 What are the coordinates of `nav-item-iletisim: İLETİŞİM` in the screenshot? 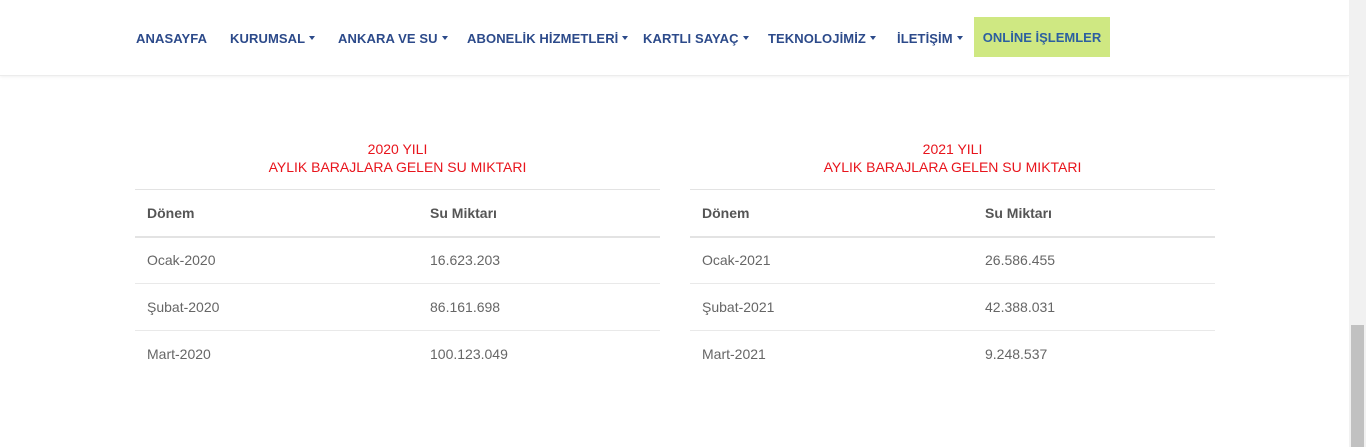 It's located at (930, 38).